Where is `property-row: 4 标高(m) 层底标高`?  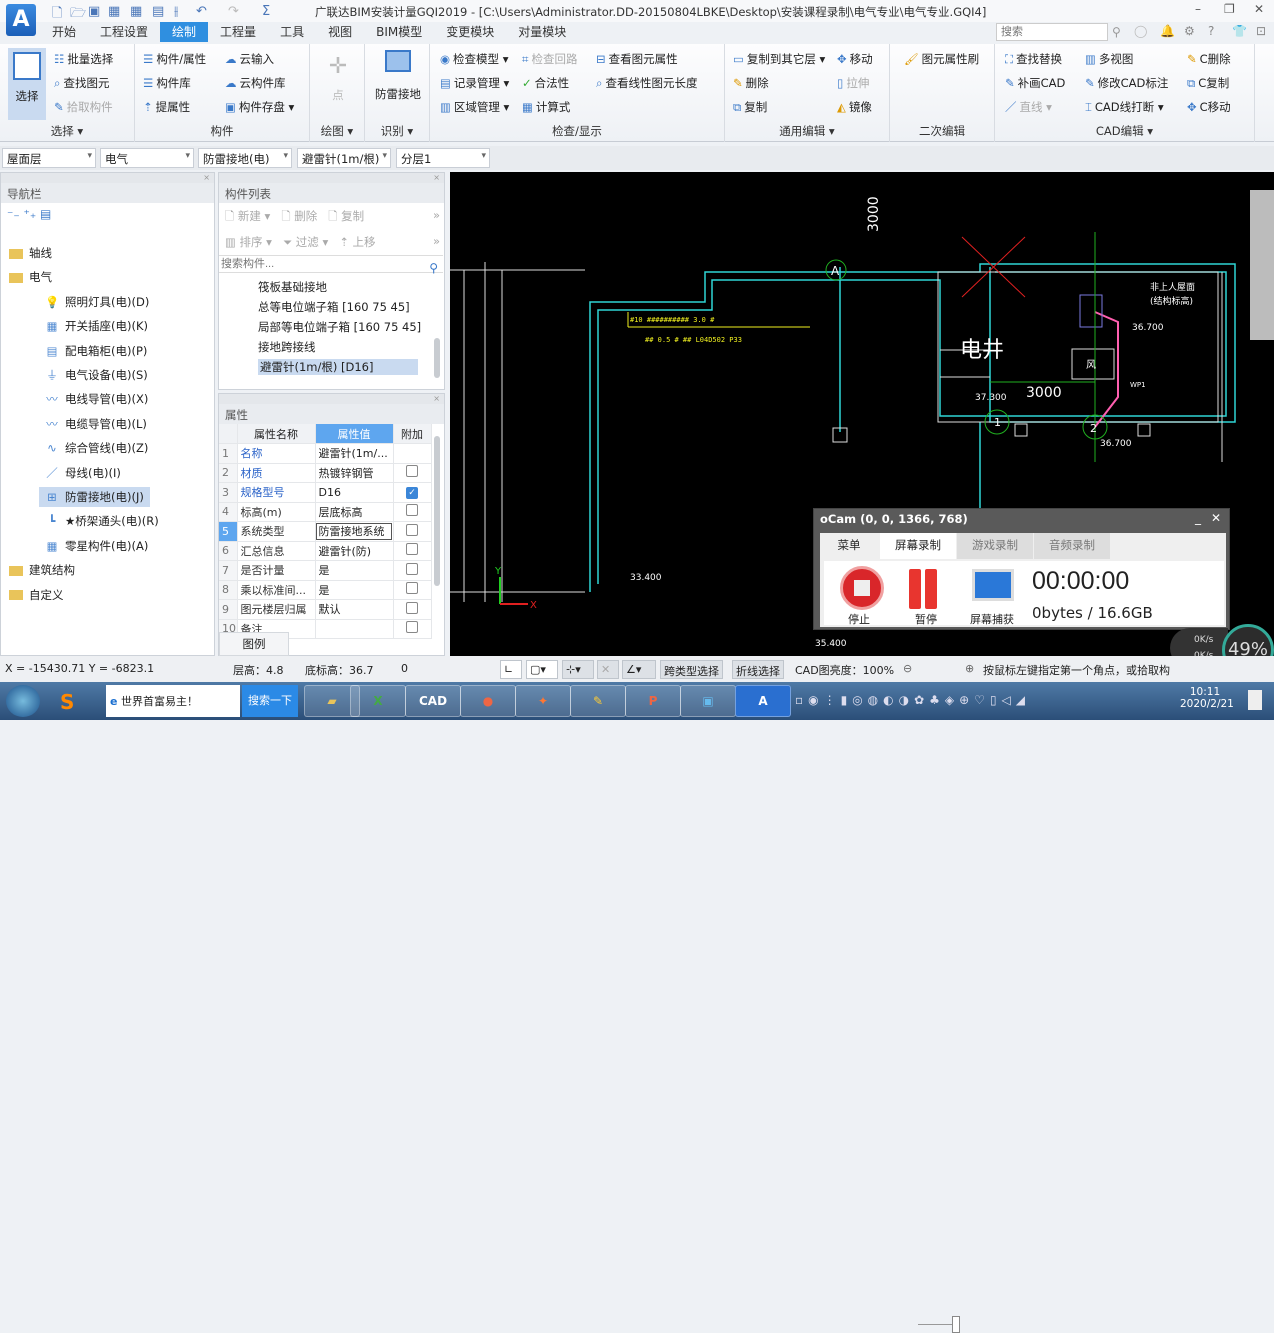
property-row: 4 标高(m) 层底标高 is located at coordinates (325, 512).